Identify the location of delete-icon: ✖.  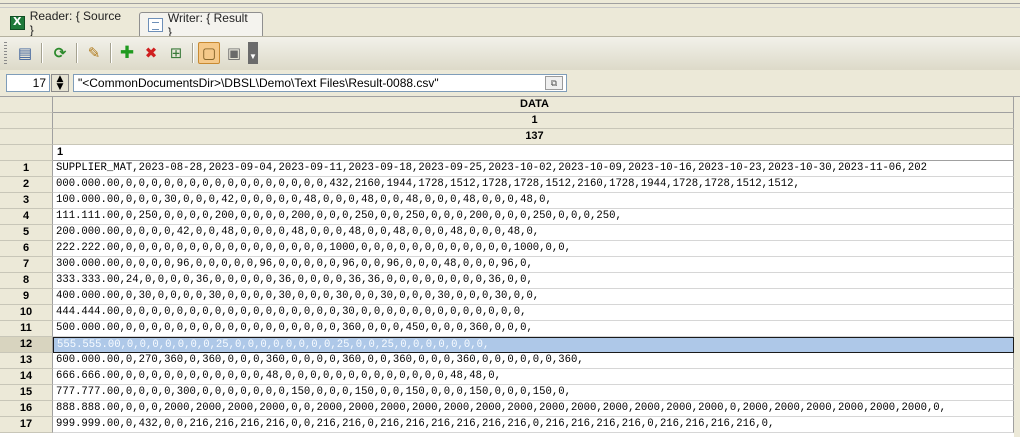
(151, 52).